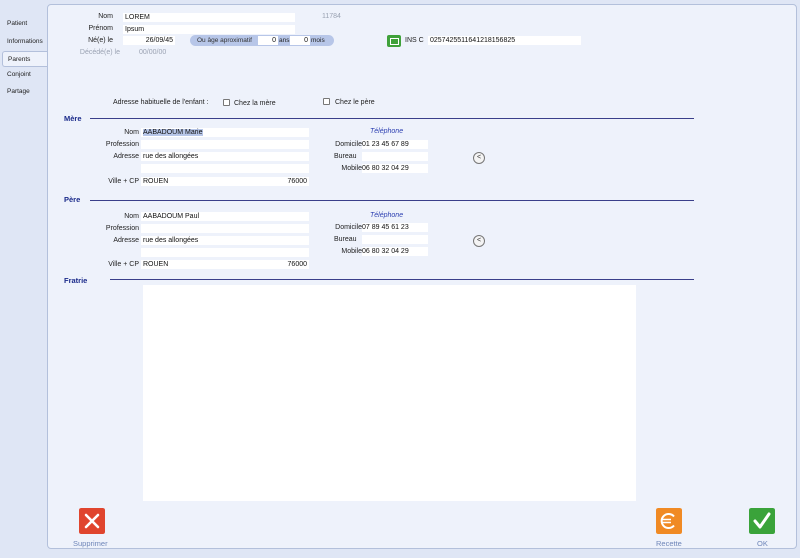 The image size is (800, 558). What do you see at coordinates (293, 181) in the screenshot?
I see `mere-cp-field: 76000` at bounding box center [293, 181].